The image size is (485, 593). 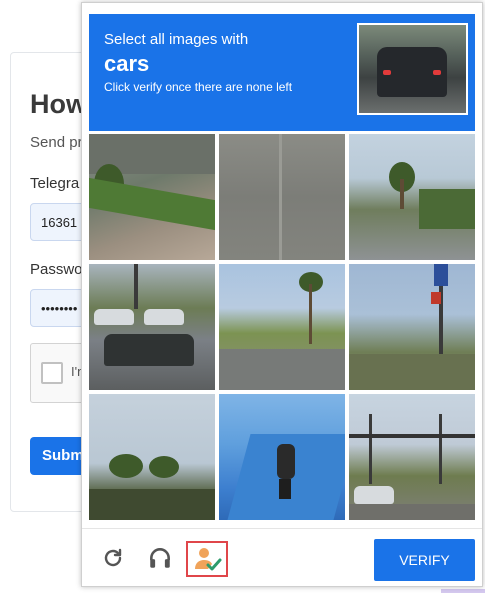 I want to click on password-label: Passwo, so click(x=56, y=269).